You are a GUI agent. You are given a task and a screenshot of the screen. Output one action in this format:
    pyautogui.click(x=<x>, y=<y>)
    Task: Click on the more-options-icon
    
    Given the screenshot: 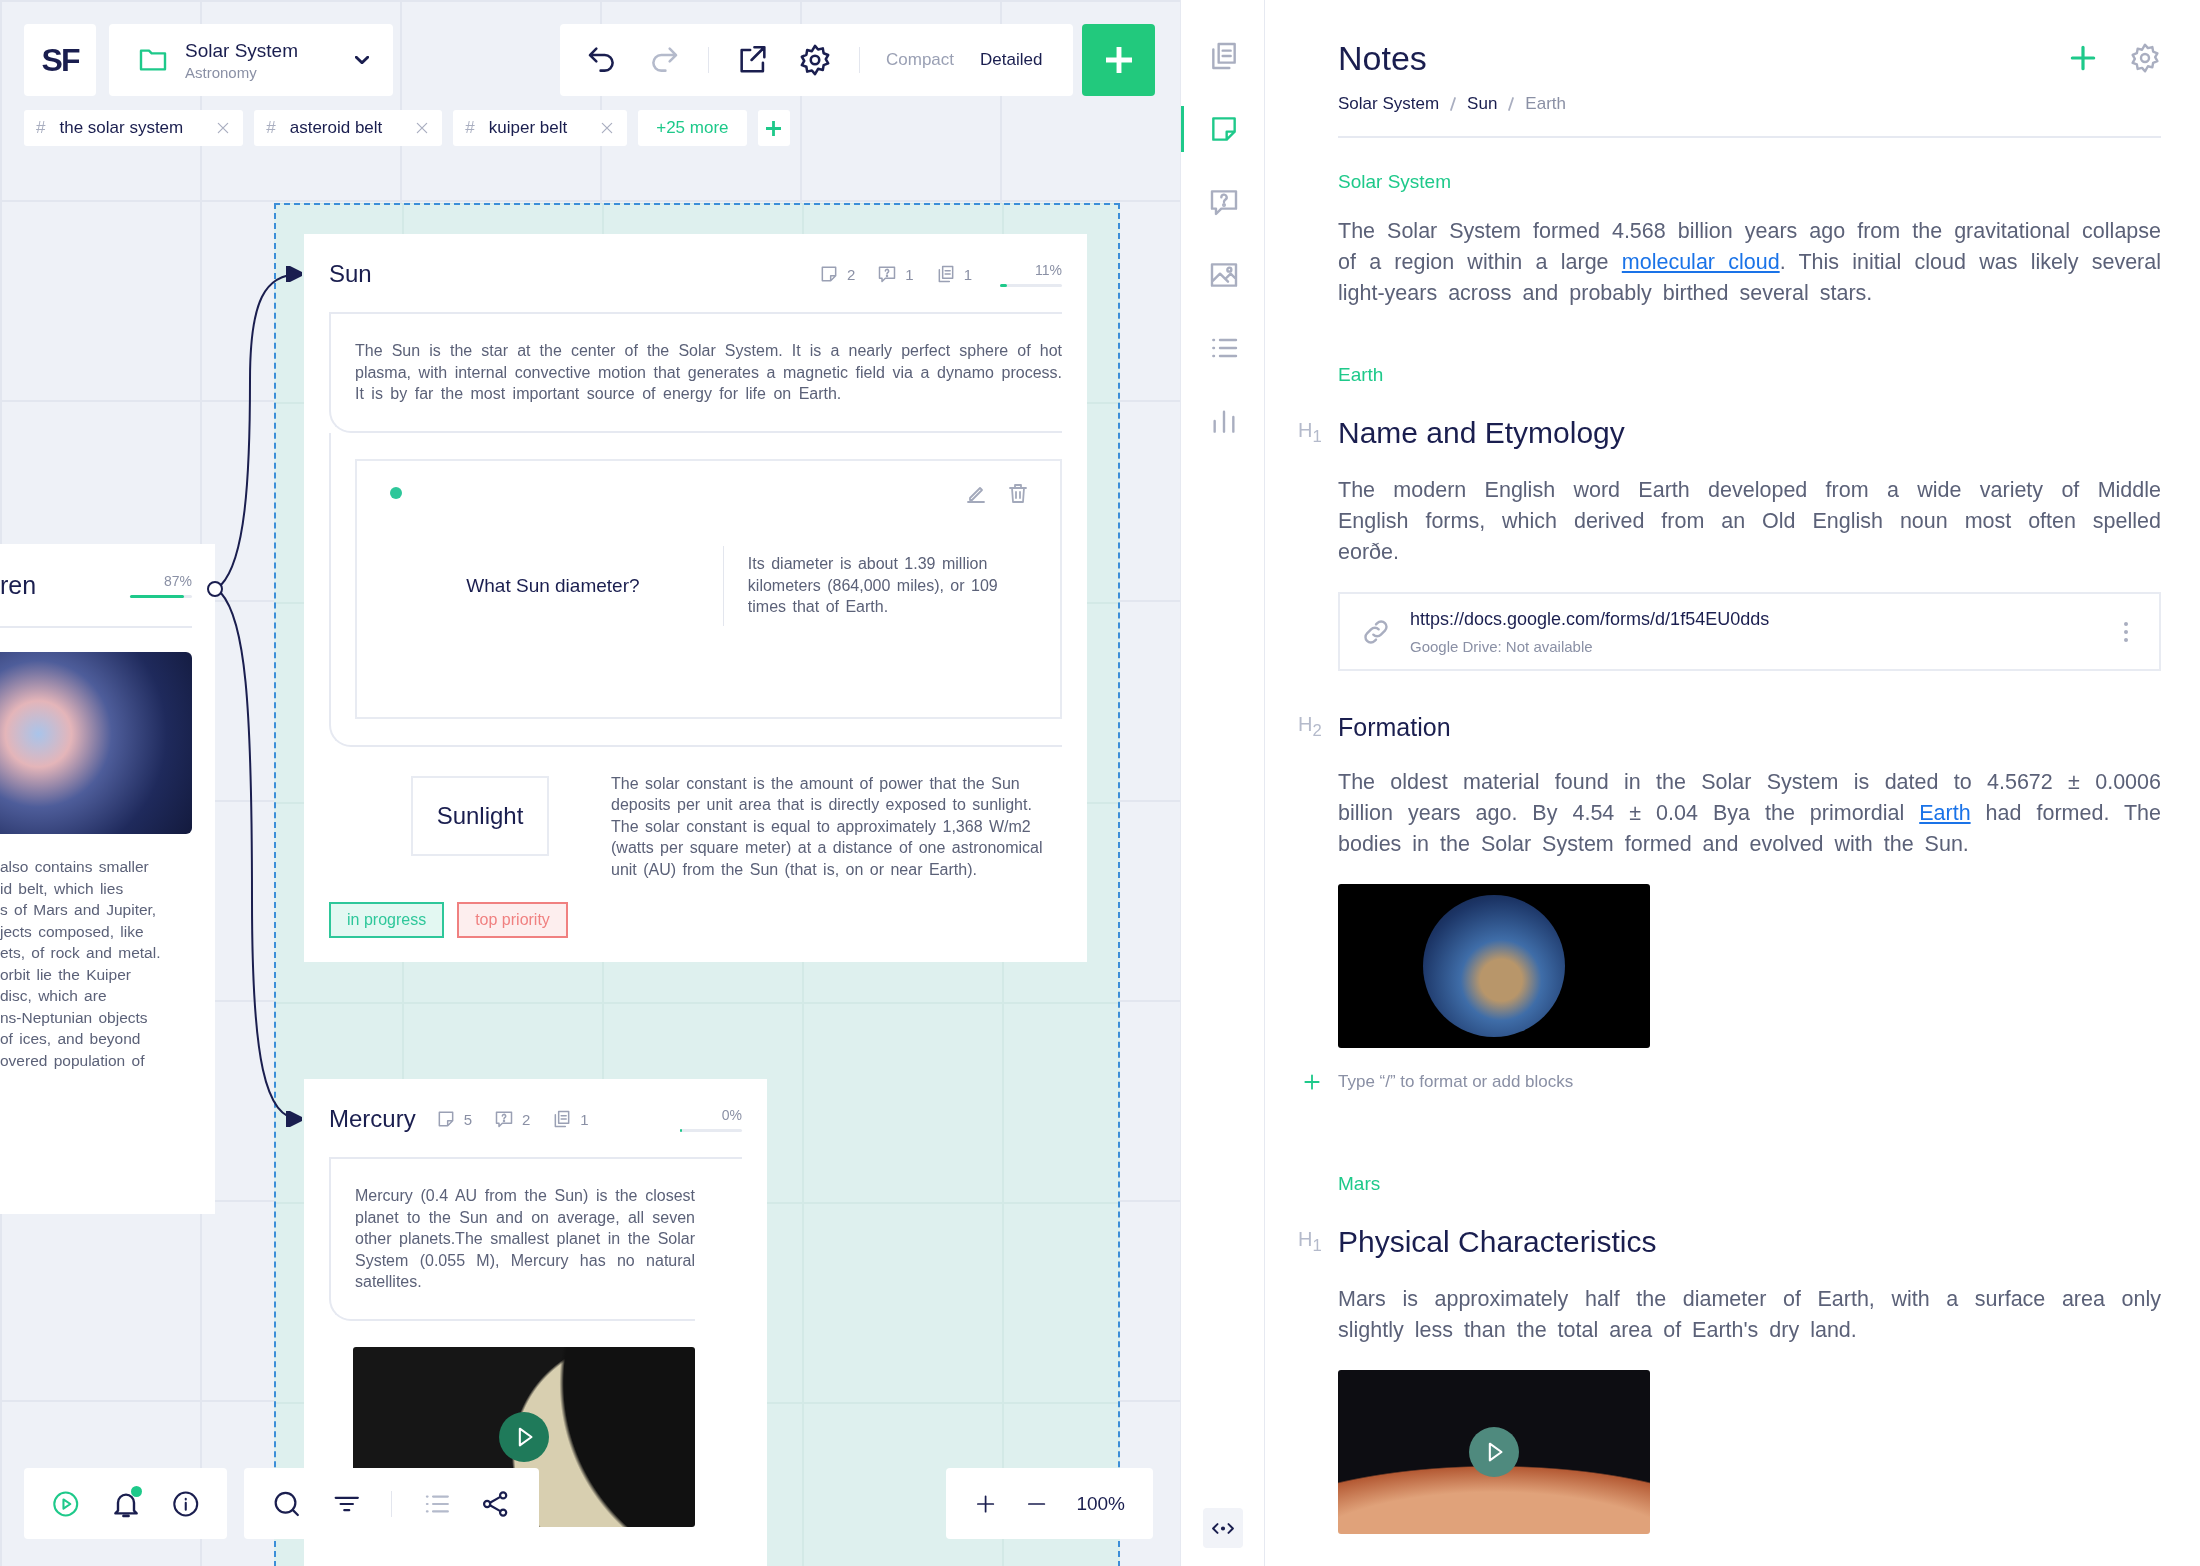 What is the action you would take?
    pyautogui.click(x=2126, y=631)
    